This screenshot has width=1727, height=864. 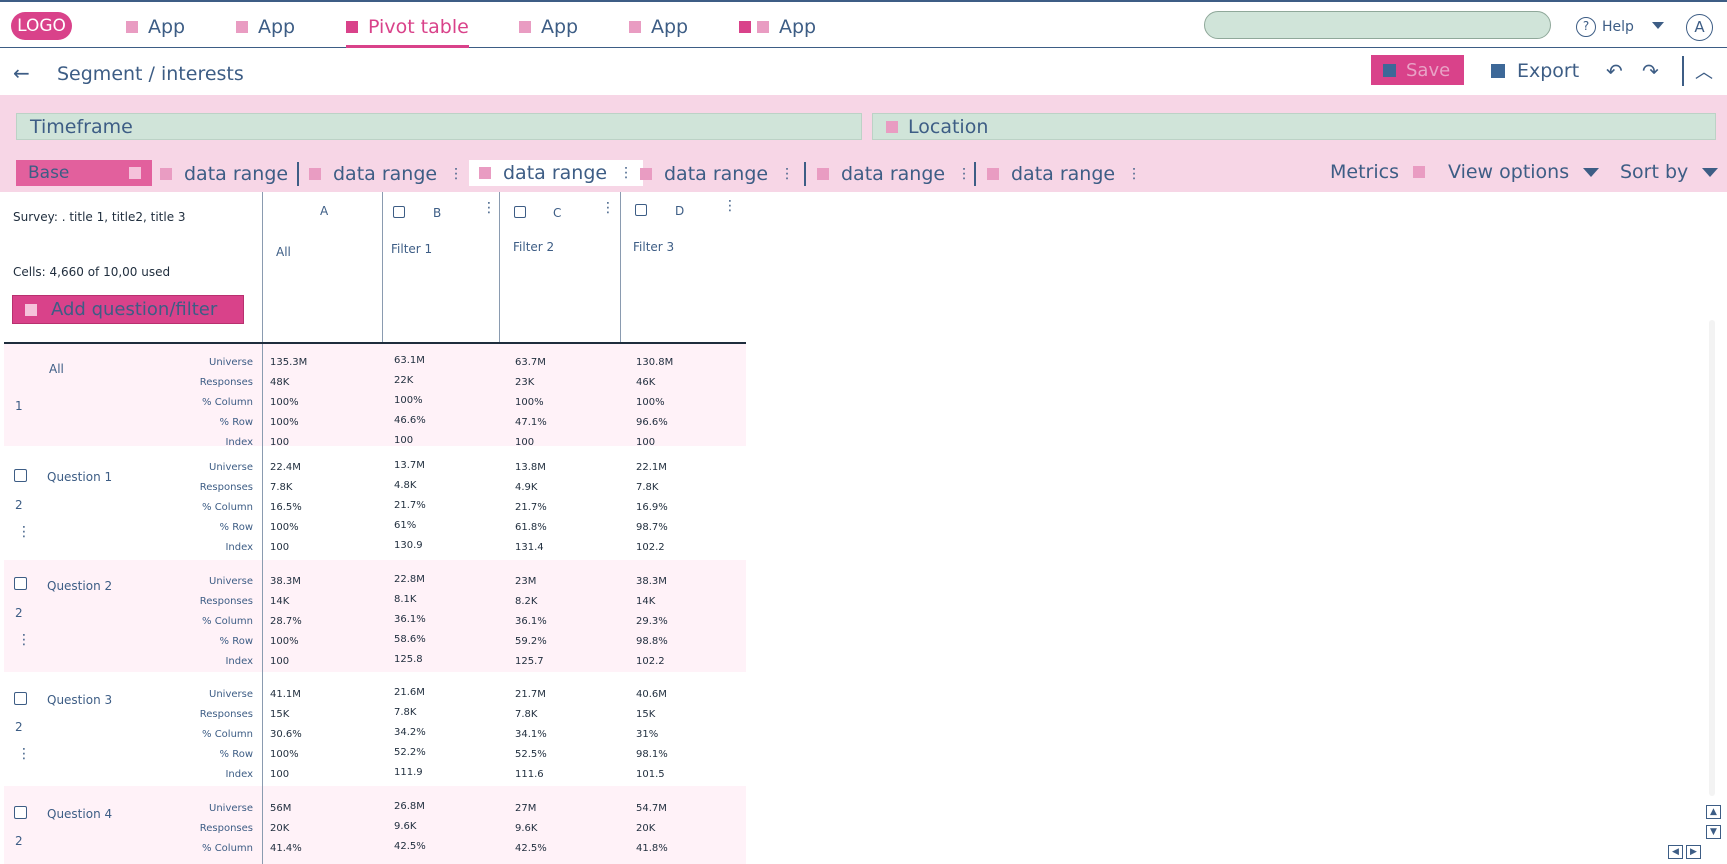 I want to click on metric-label: Universe, so click(x=231, y=694).